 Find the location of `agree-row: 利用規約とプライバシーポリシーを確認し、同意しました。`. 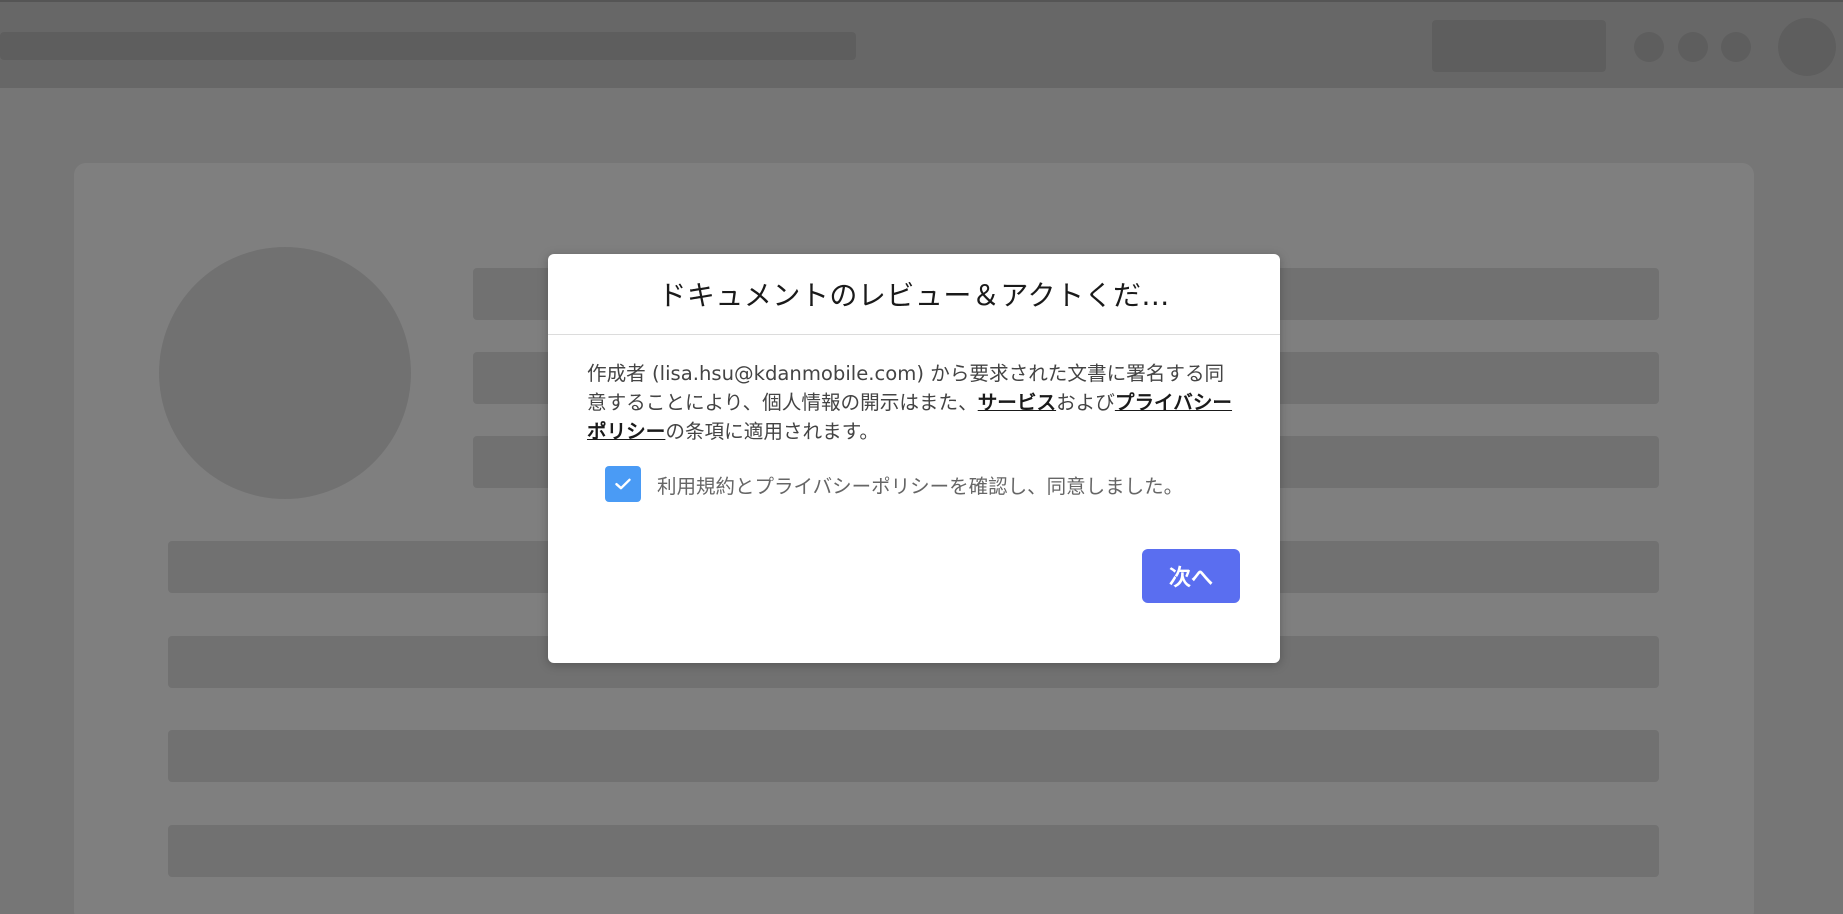

agree-row: 利用規約とプライバシーポリシーを確認し、同意しました。 is located at coordinates (923, 484).